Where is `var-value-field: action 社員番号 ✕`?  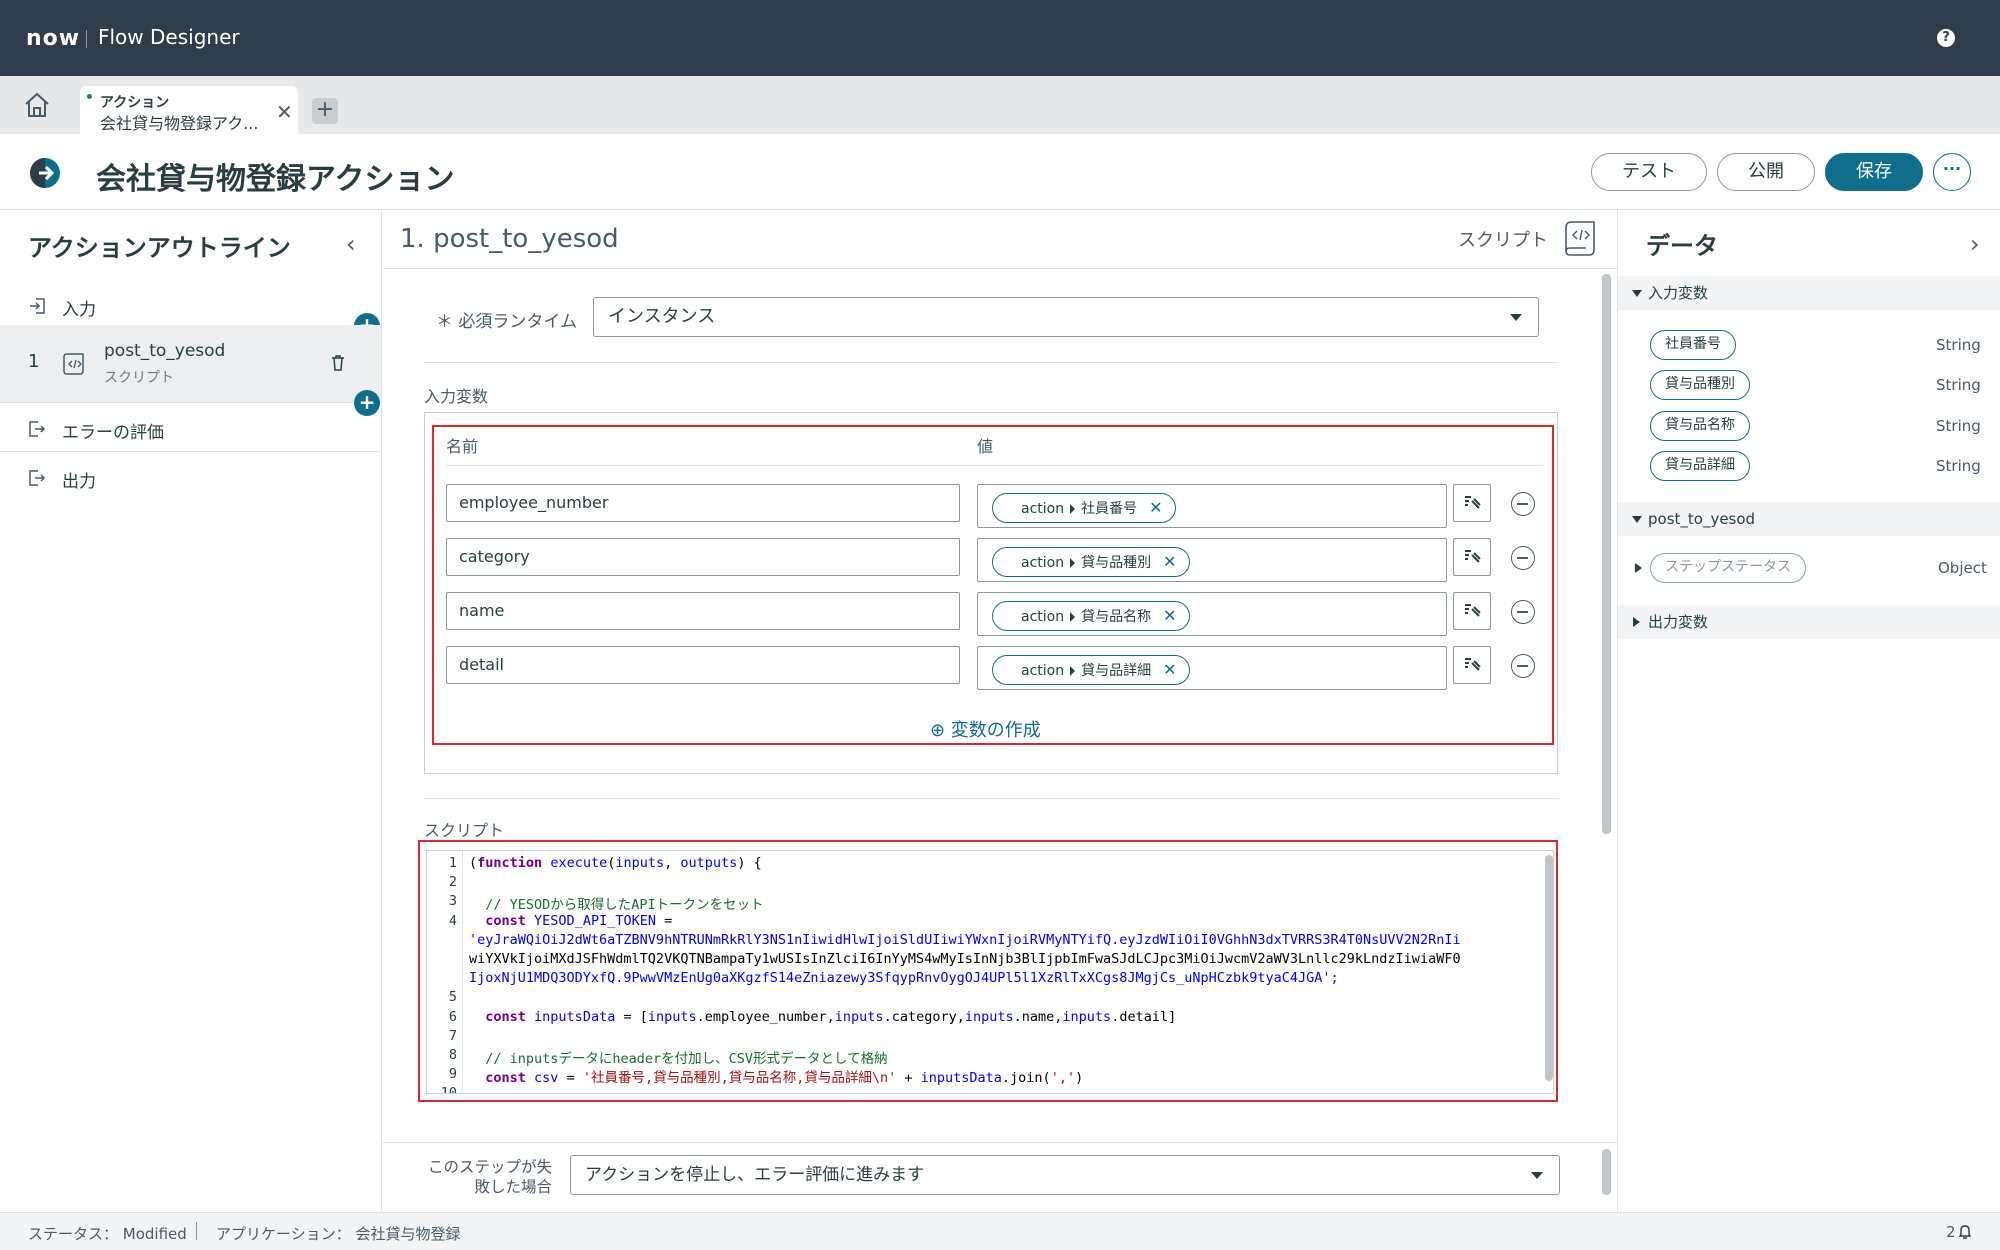 var-value-field: action 社員番号 ✕ is located at coordinates (1212, 506).